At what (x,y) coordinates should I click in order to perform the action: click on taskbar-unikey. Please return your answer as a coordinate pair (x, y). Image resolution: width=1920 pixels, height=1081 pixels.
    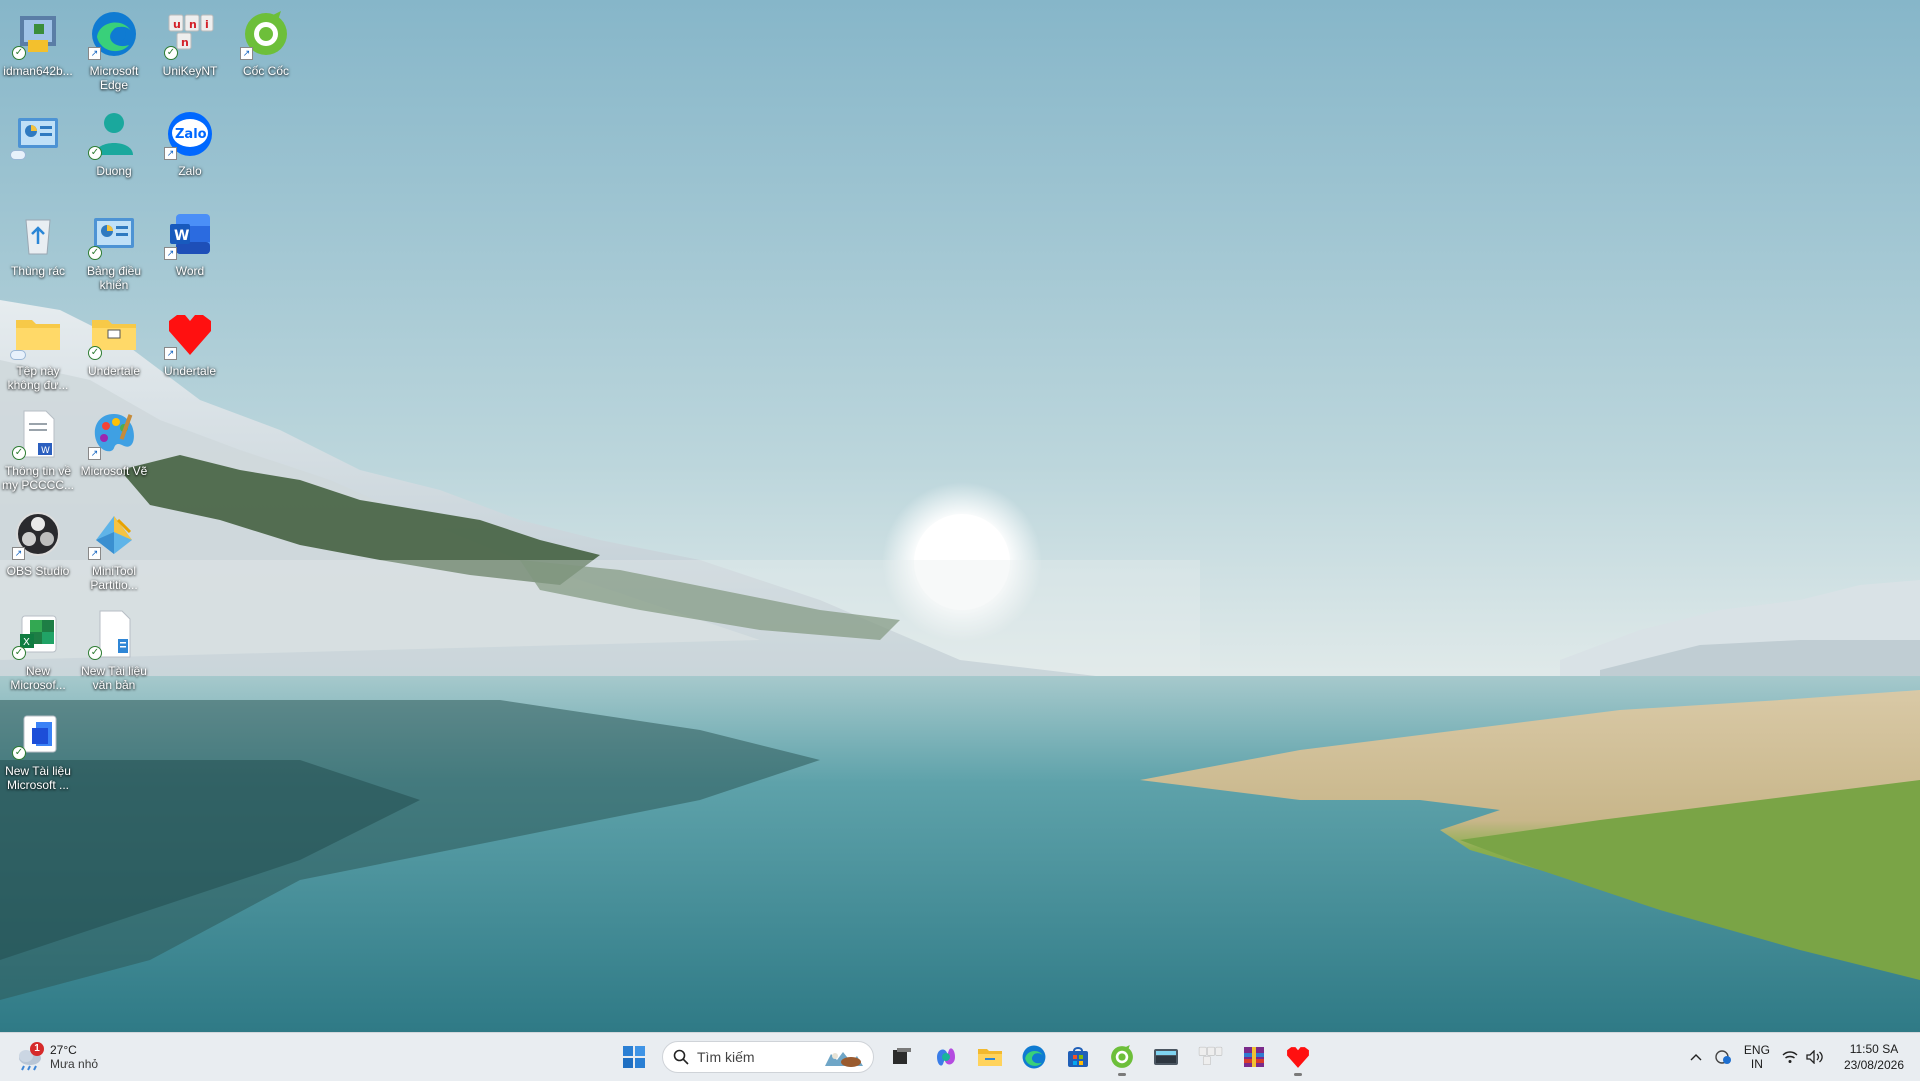
    Looking at the image, I should click on (1210, 1057).